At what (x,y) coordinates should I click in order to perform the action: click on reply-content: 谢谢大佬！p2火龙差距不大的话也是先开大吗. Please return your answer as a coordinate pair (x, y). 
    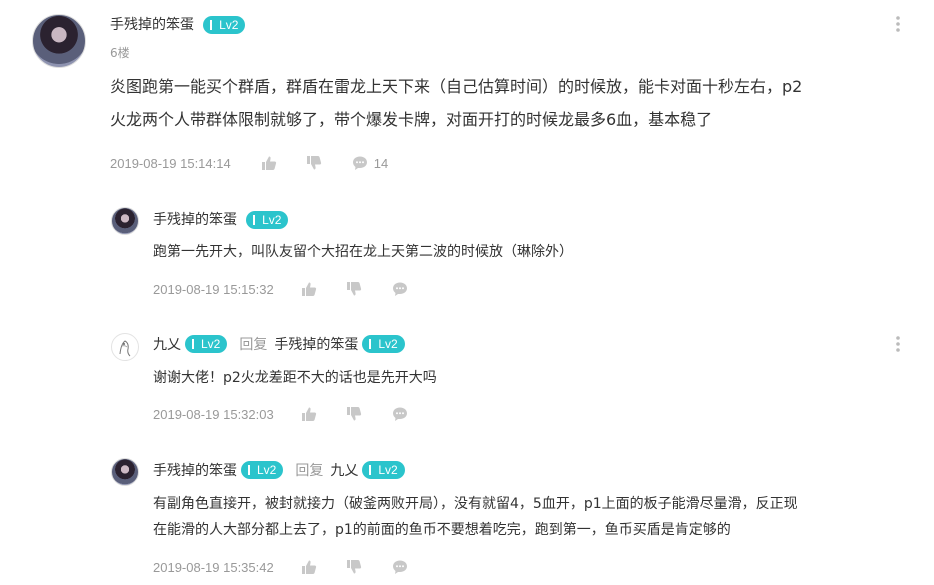
    Looking at the image, I should click on (295, 378).